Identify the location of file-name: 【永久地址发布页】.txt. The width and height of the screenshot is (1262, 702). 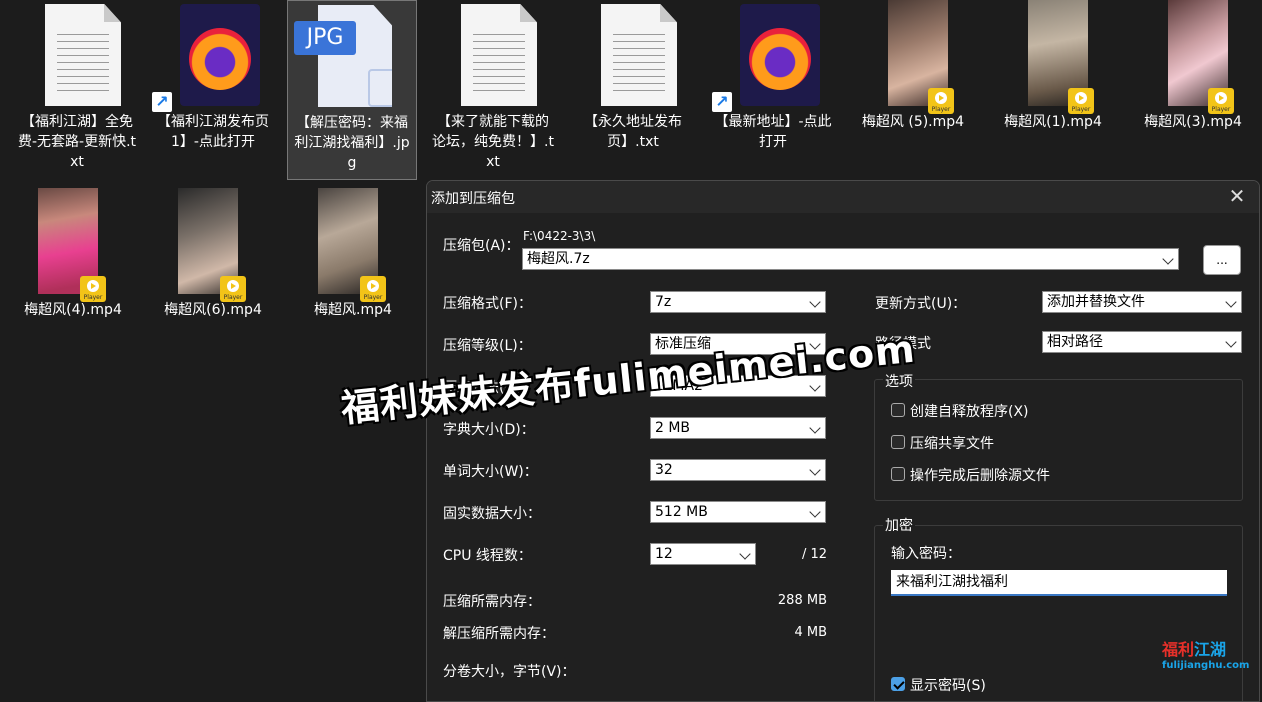
(633, 132).